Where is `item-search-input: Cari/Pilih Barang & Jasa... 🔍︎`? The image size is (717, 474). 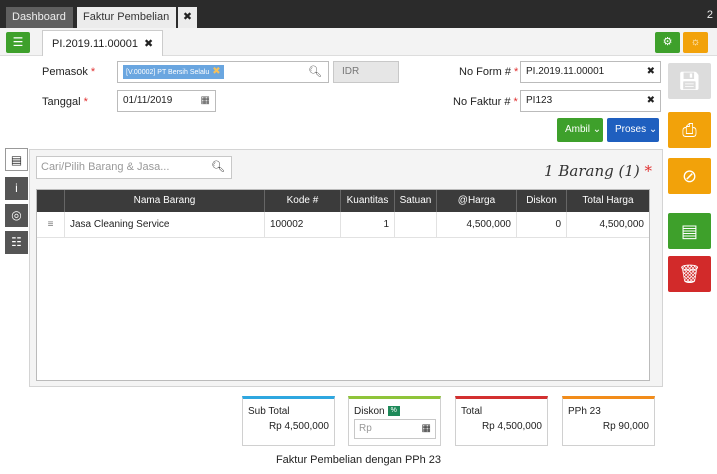 item-search-input: Cari/Pilih Barang & Jasa... 🔍︎ is located at coordinates (134, 167).